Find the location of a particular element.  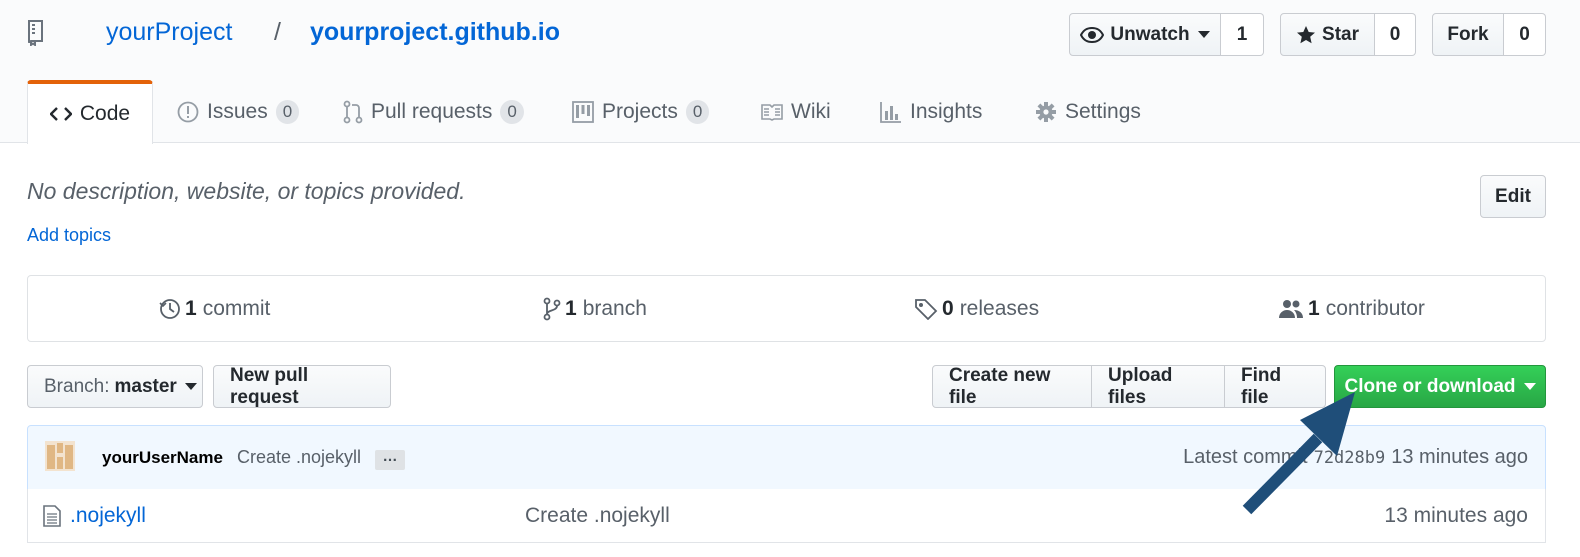

clone-or-download-button: Clone or download is located at coordinates (1440, 386).